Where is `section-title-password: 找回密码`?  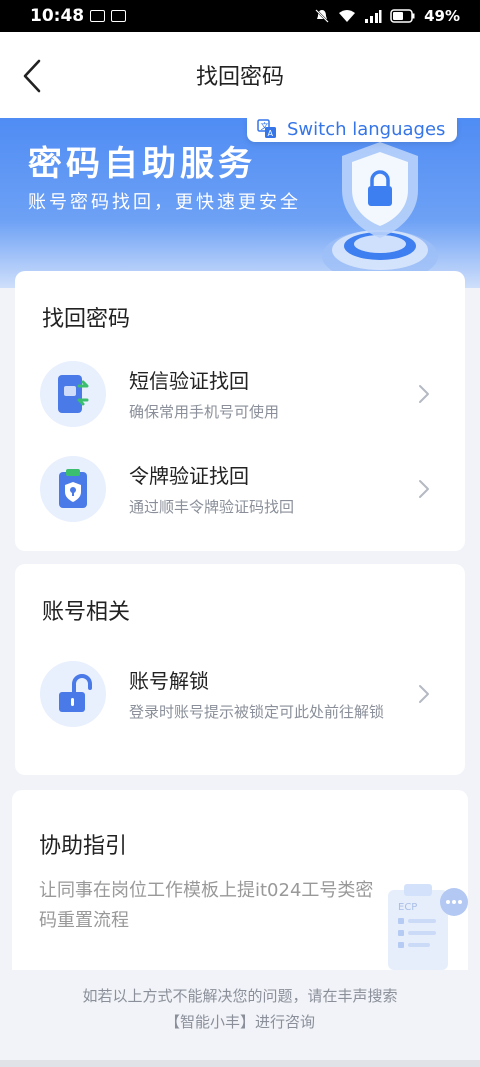
section-title-password: 找回密码 is located at coordinates (86, 319).